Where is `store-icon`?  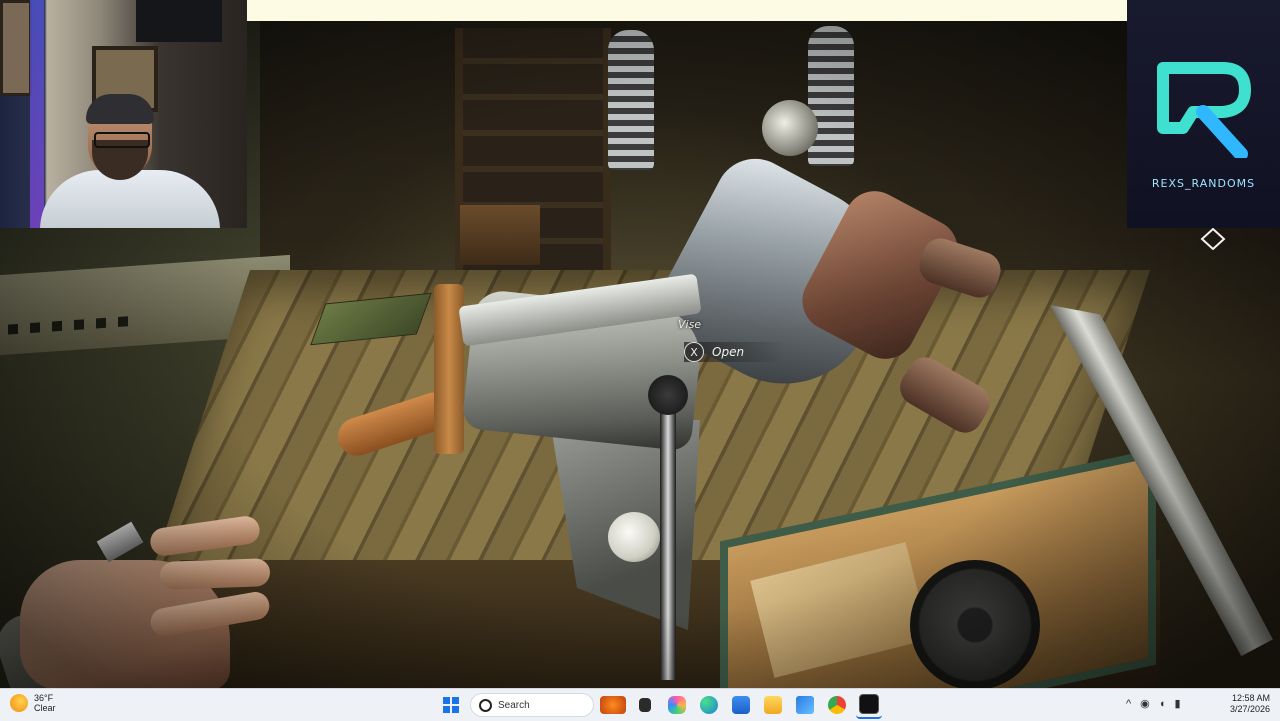 store-icon is located at coordinates (741, 705).